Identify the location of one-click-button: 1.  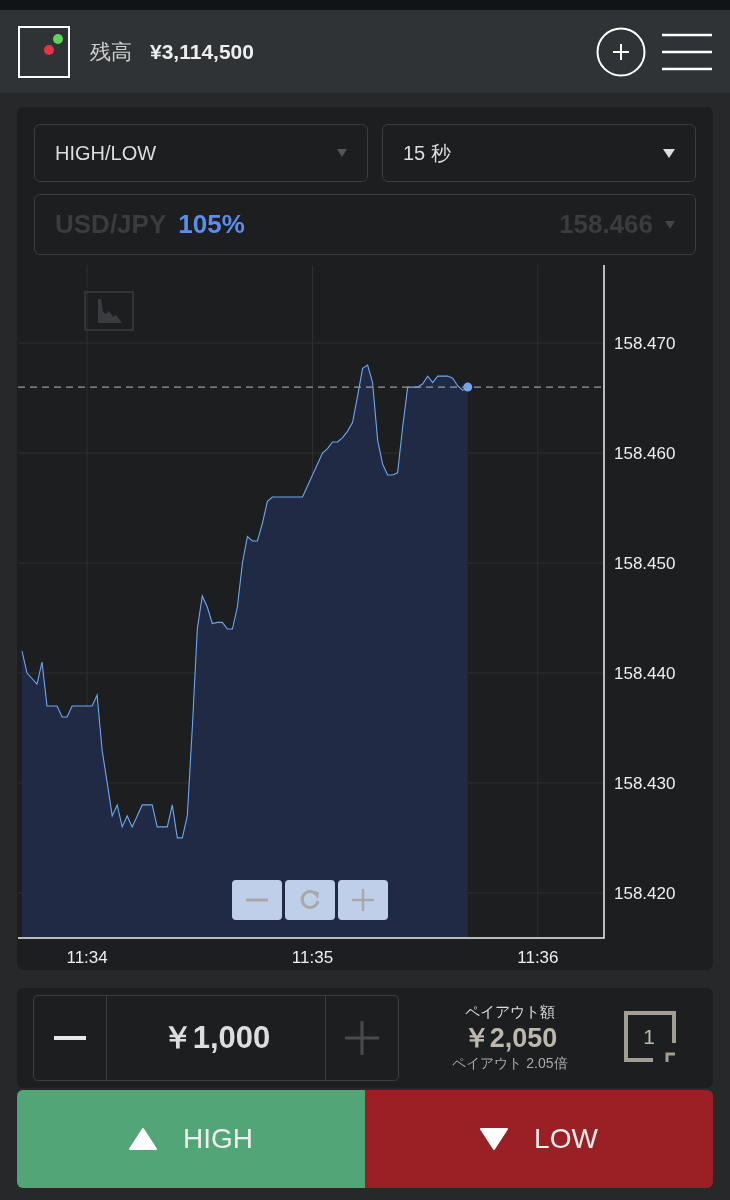
(650, 1038).